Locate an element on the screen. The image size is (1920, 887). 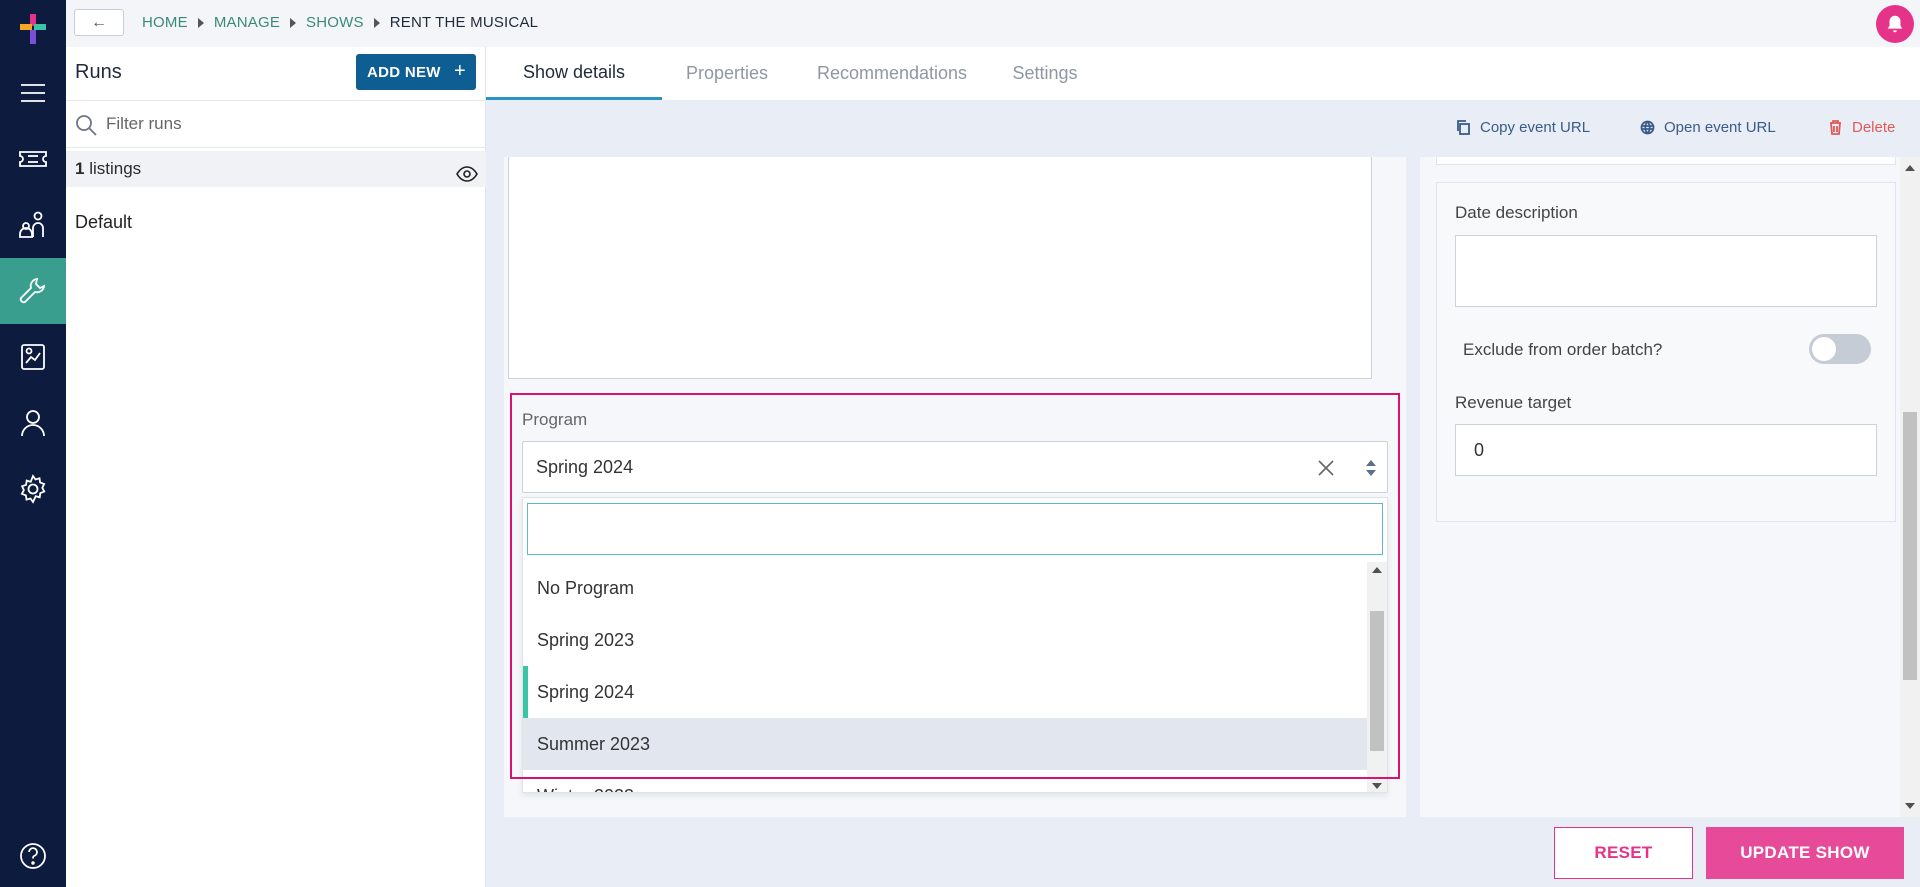
program-selected-value: Spring 2024 is located at coordinates (585, 467).